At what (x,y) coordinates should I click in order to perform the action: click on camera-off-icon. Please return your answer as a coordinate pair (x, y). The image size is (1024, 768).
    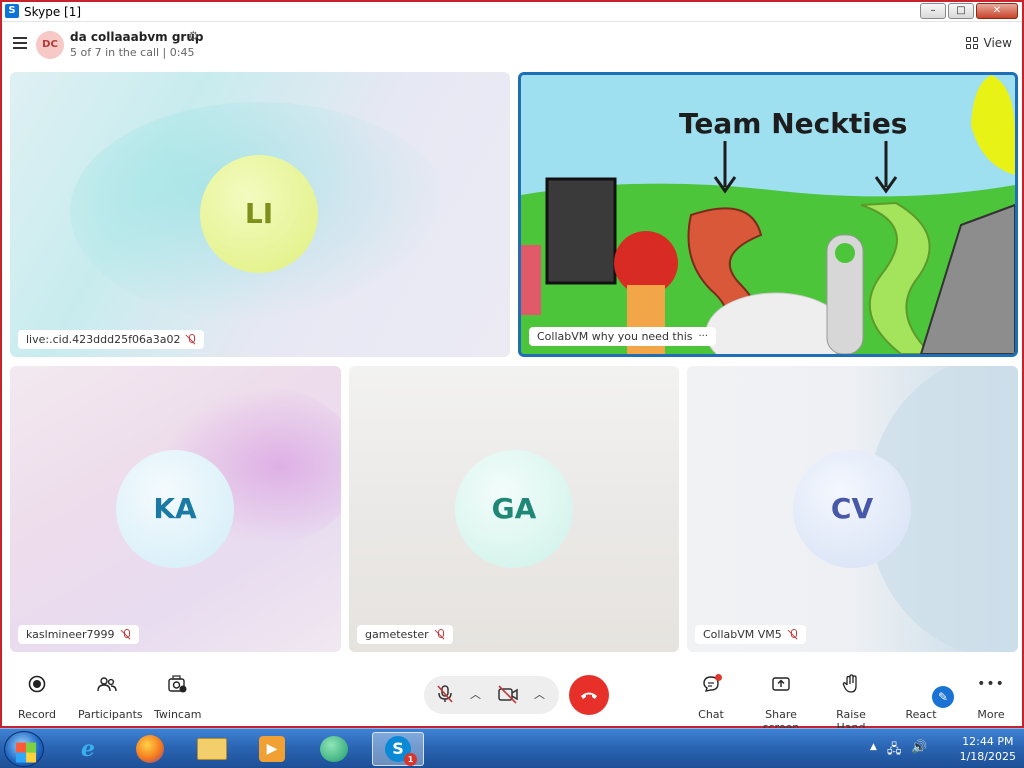
    Looking at the image, I should click on (508, 694).